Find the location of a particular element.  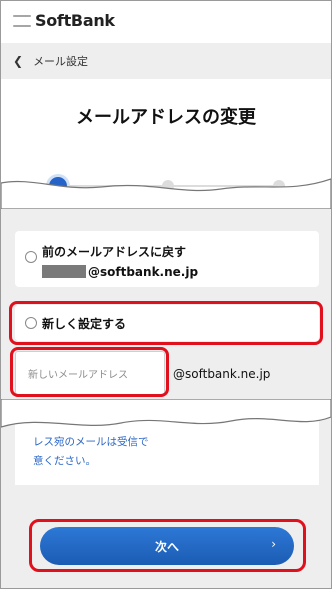

highlight-email-input is located at coordinates (89, 372).